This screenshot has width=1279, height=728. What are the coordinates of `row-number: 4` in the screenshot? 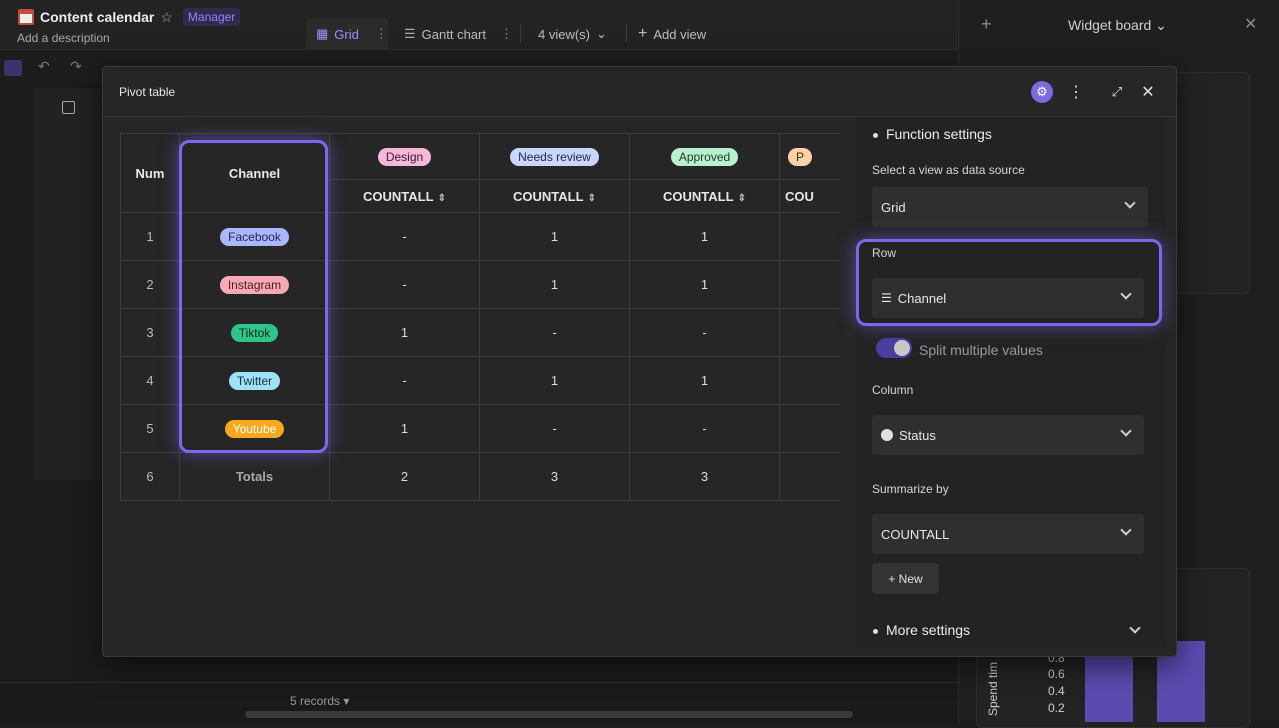 It's located at (150, 380).